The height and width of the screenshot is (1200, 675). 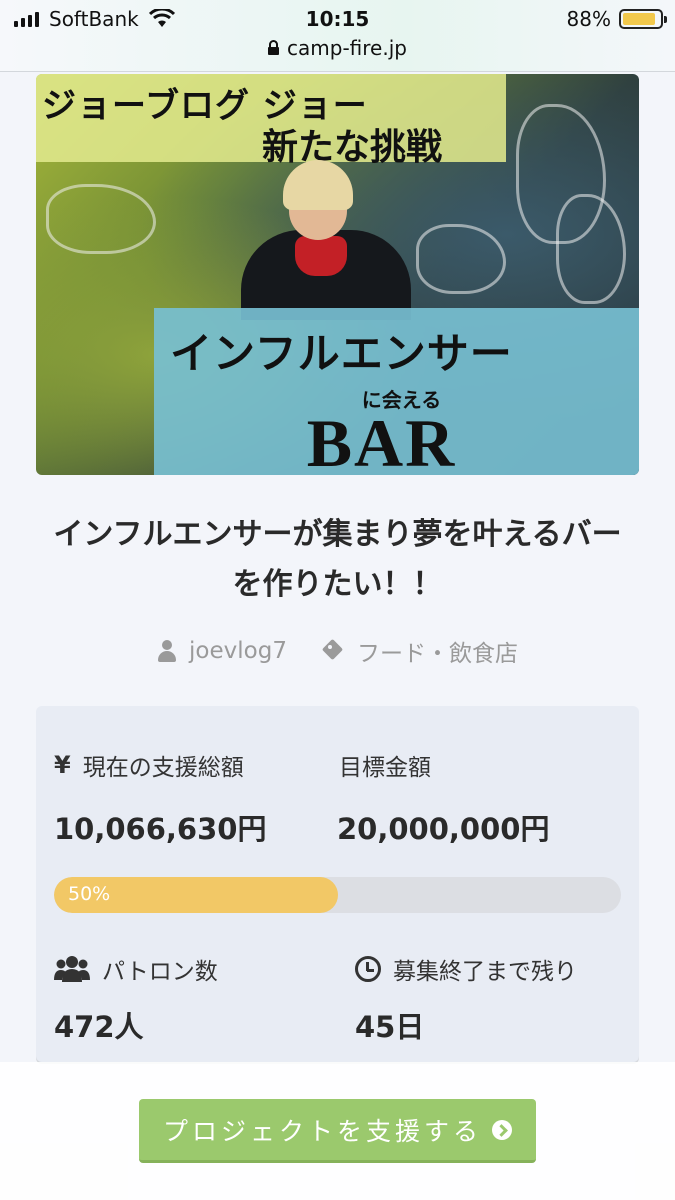 I want to click on funding-progress-bar: 50%, so click(x=337, y=895).